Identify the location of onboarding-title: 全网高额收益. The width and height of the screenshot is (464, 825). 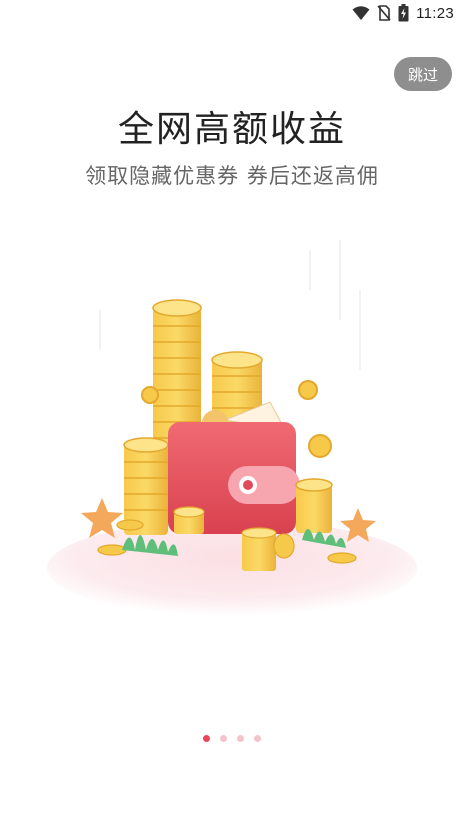
(231, 129).